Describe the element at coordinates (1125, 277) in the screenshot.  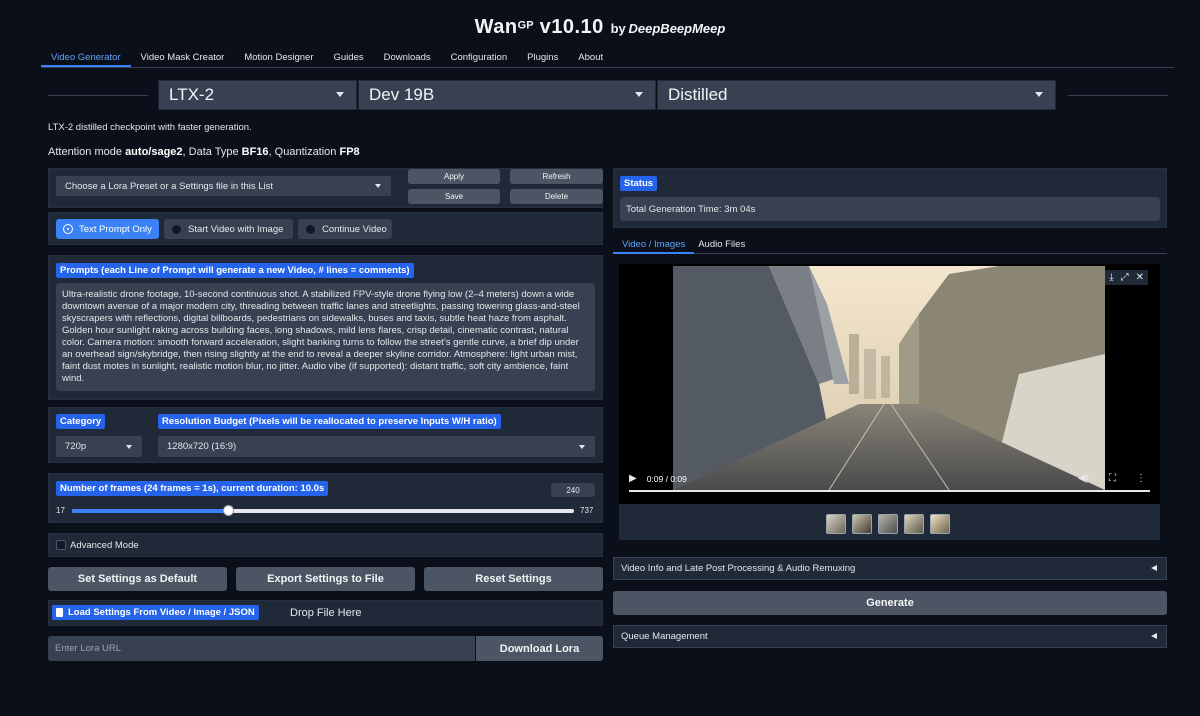
I see `fullscreen-icon: ⤢` at that location.